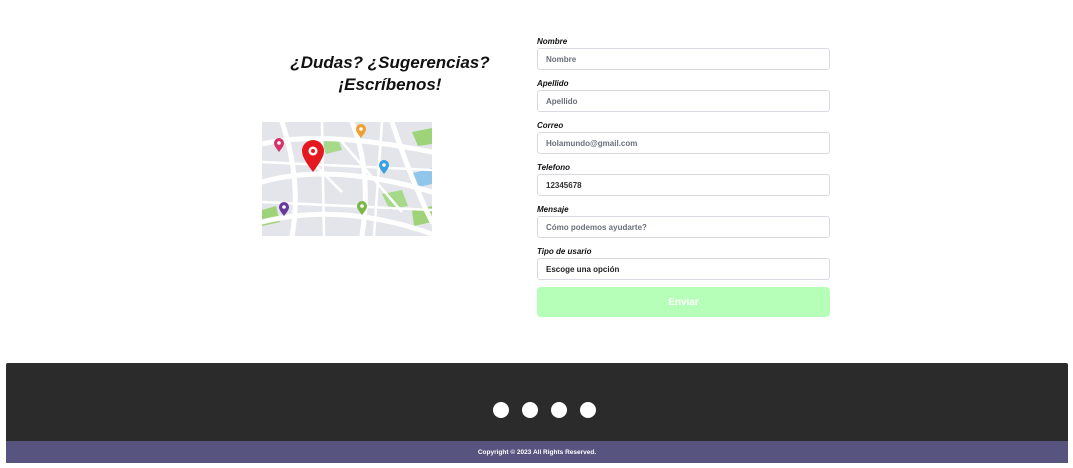  What do you see at coordinates (683, 143) in the screenshot?
I see `correo-input: Holamundo@gmail.com` at bounding box center [683, 143].